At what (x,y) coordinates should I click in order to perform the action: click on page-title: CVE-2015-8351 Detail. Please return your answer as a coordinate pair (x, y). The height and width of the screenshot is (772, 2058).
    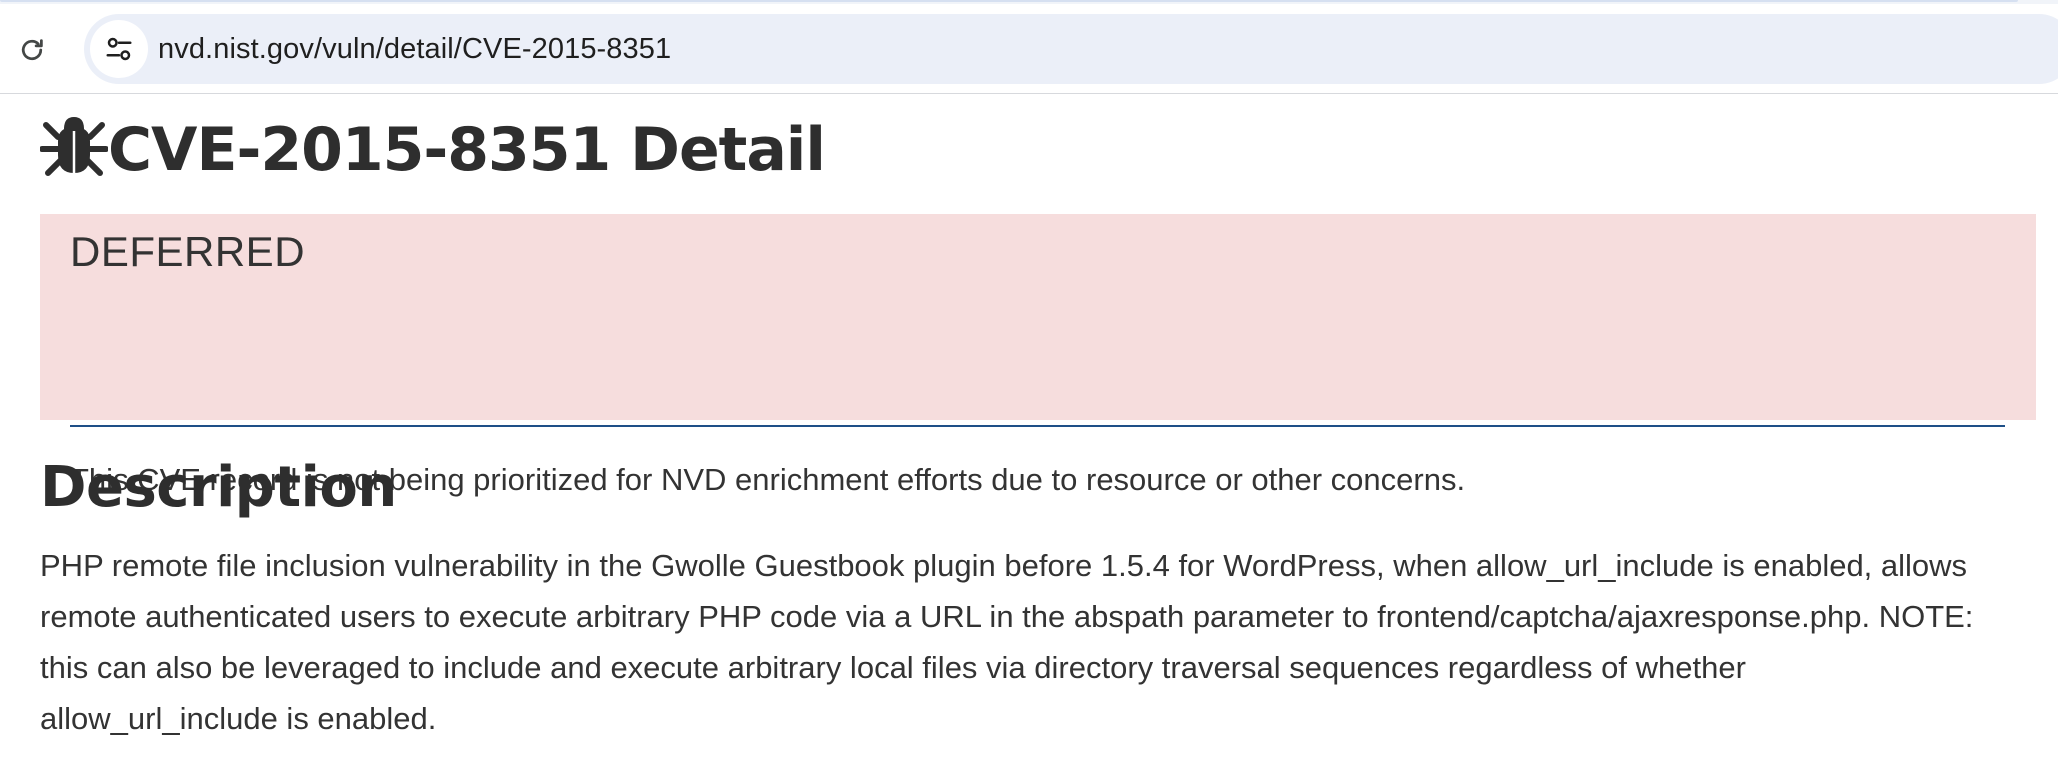
    Looking at the image, I should click on (467, 150).